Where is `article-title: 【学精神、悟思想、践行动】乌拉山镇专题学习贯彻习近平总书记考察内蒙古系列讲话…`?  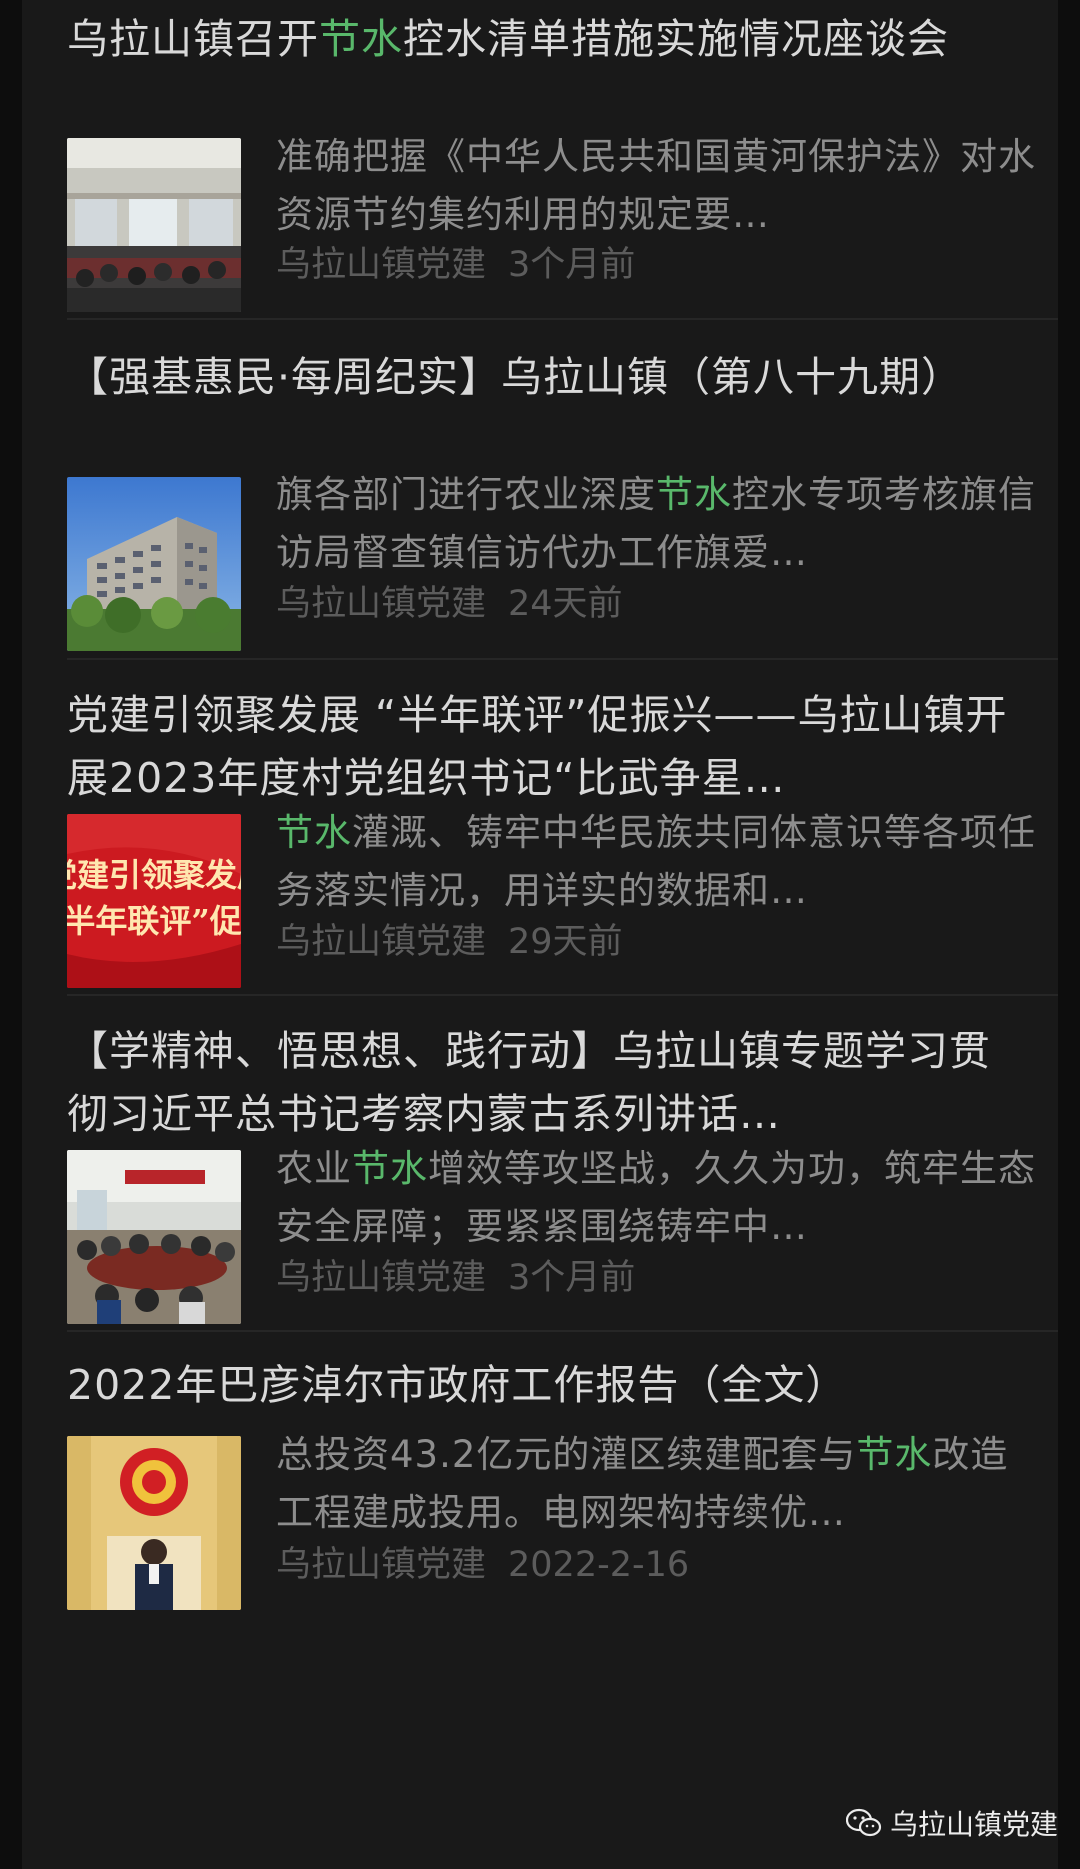 article-title: 【学精神、悟思想、践行动】乌拉山镇专题学习贯彻习近平总书记考察内蒙古系列讲话… is located at coordinates (547, 1083).